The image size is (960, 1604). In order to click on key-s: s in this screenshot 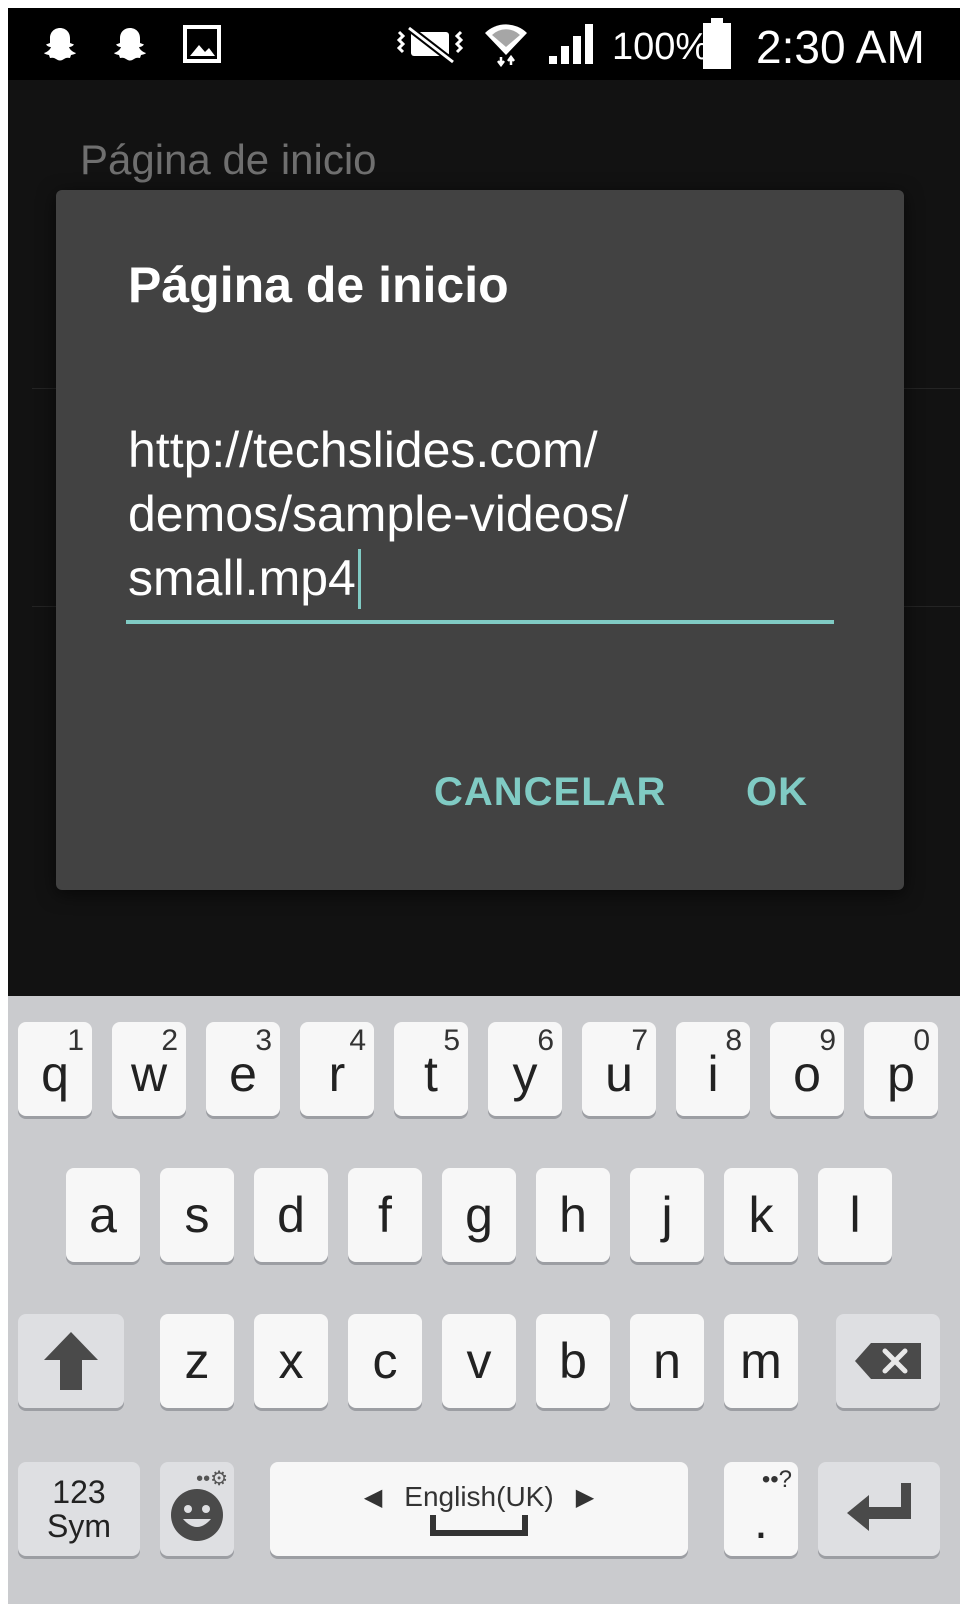, I will do `click(197, 1215)`.